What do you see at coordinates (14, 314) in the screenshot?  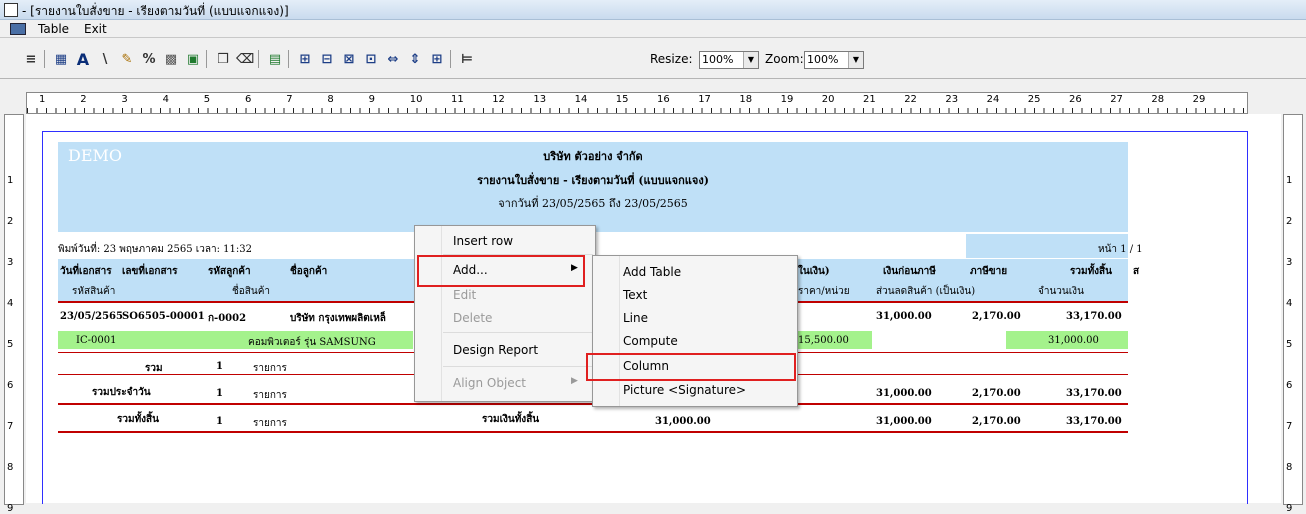 I see `vertical-ruler-left: 1 2 3 4 5 6 7 8 9` at bounding box center [14, 314].